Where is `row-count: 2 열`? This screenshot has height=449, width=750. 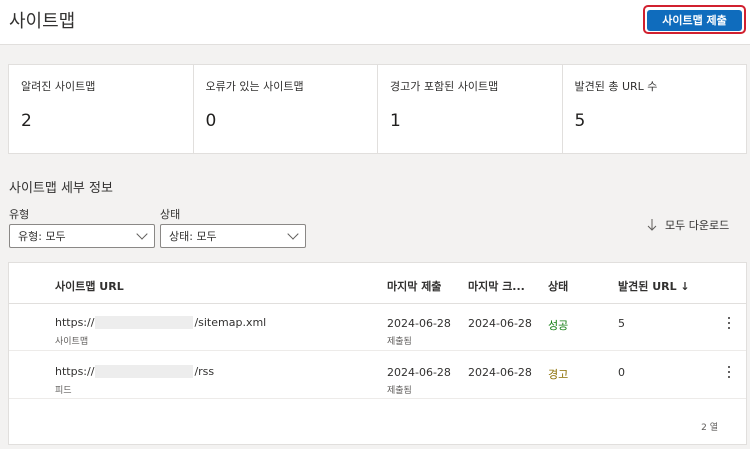
row-count: 2 열 is located at coordinates (709, 428).